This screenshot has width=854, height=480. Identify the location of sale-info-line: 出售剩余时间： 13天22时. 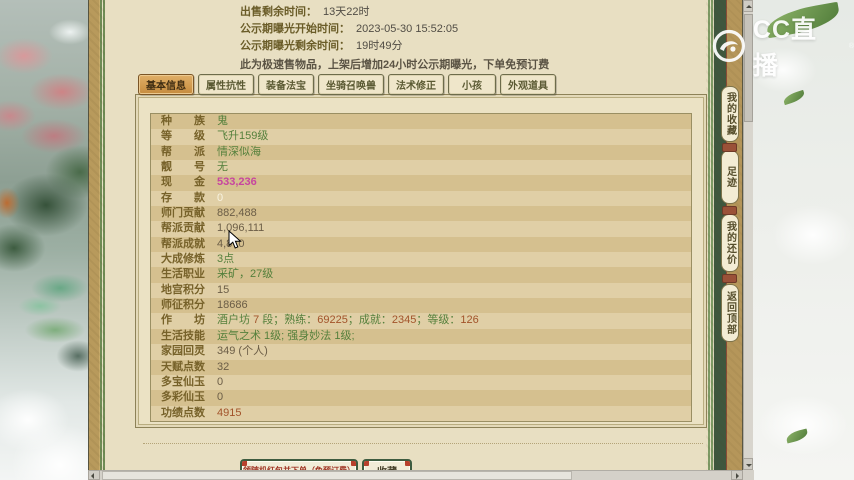
(349, 12).